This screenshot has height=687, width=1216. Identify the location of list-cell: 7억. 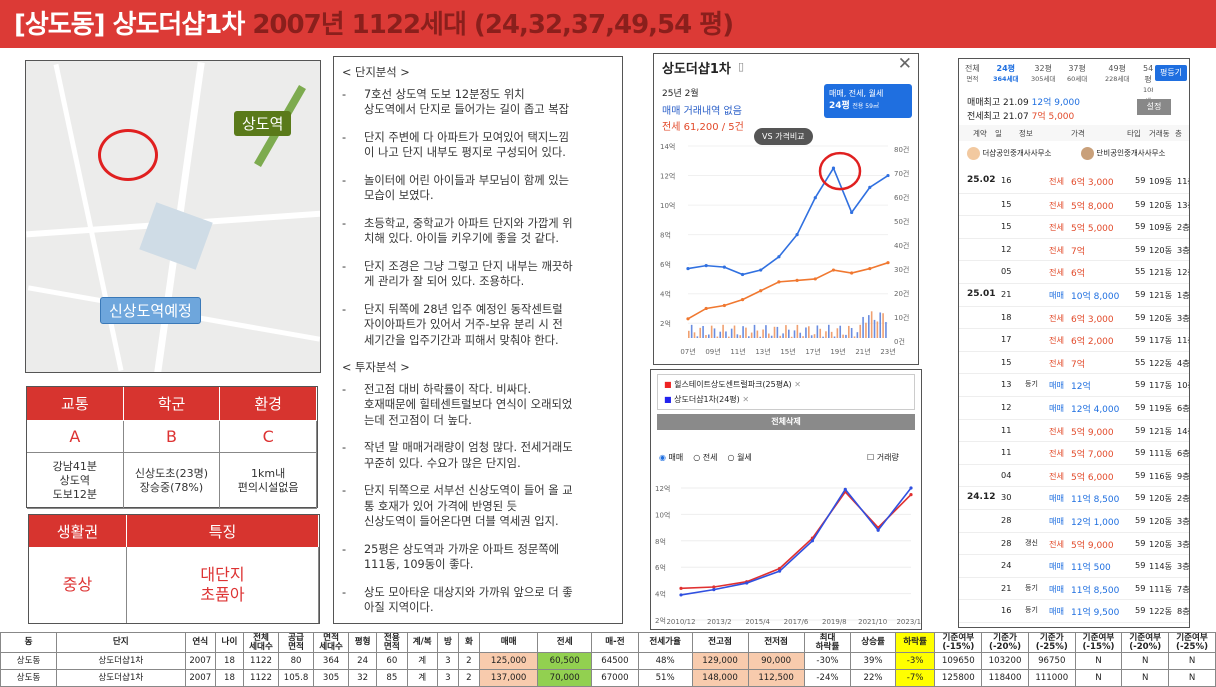
(1078, 251).